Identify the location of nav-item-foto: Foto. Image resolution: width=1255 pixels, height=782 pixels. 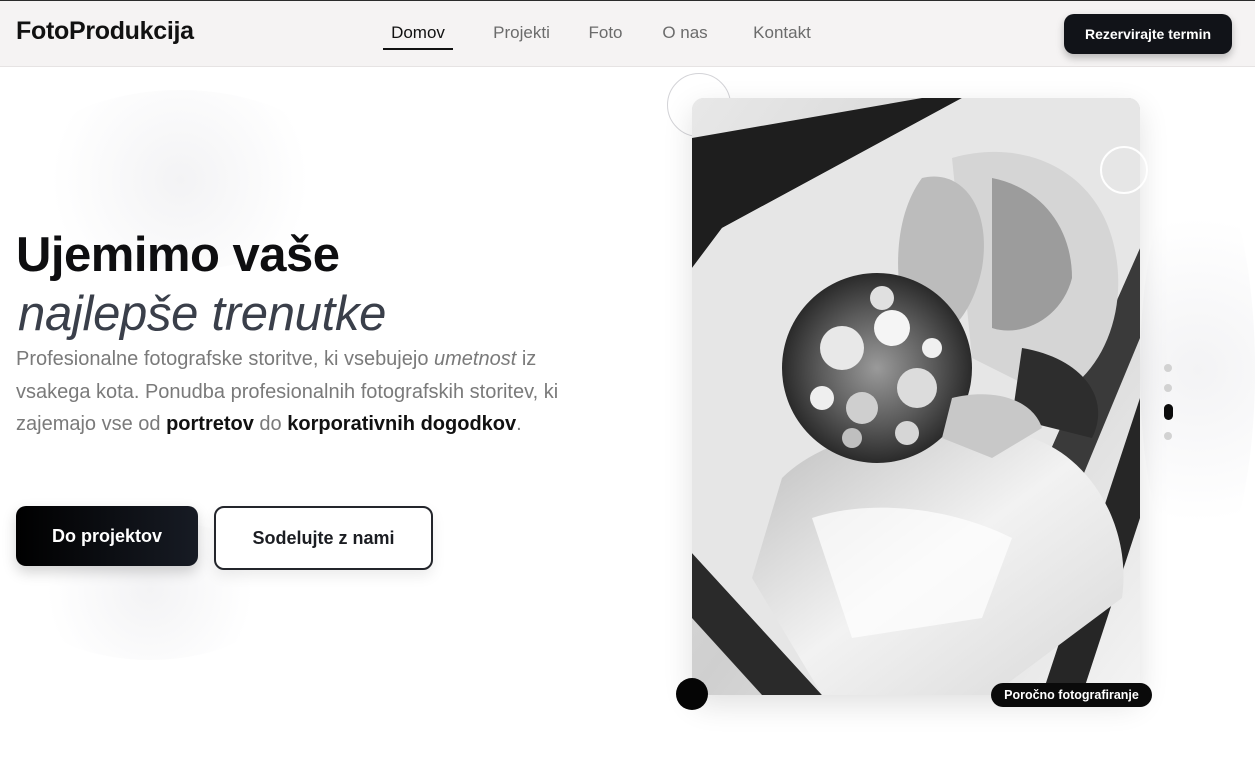
(605, 34).